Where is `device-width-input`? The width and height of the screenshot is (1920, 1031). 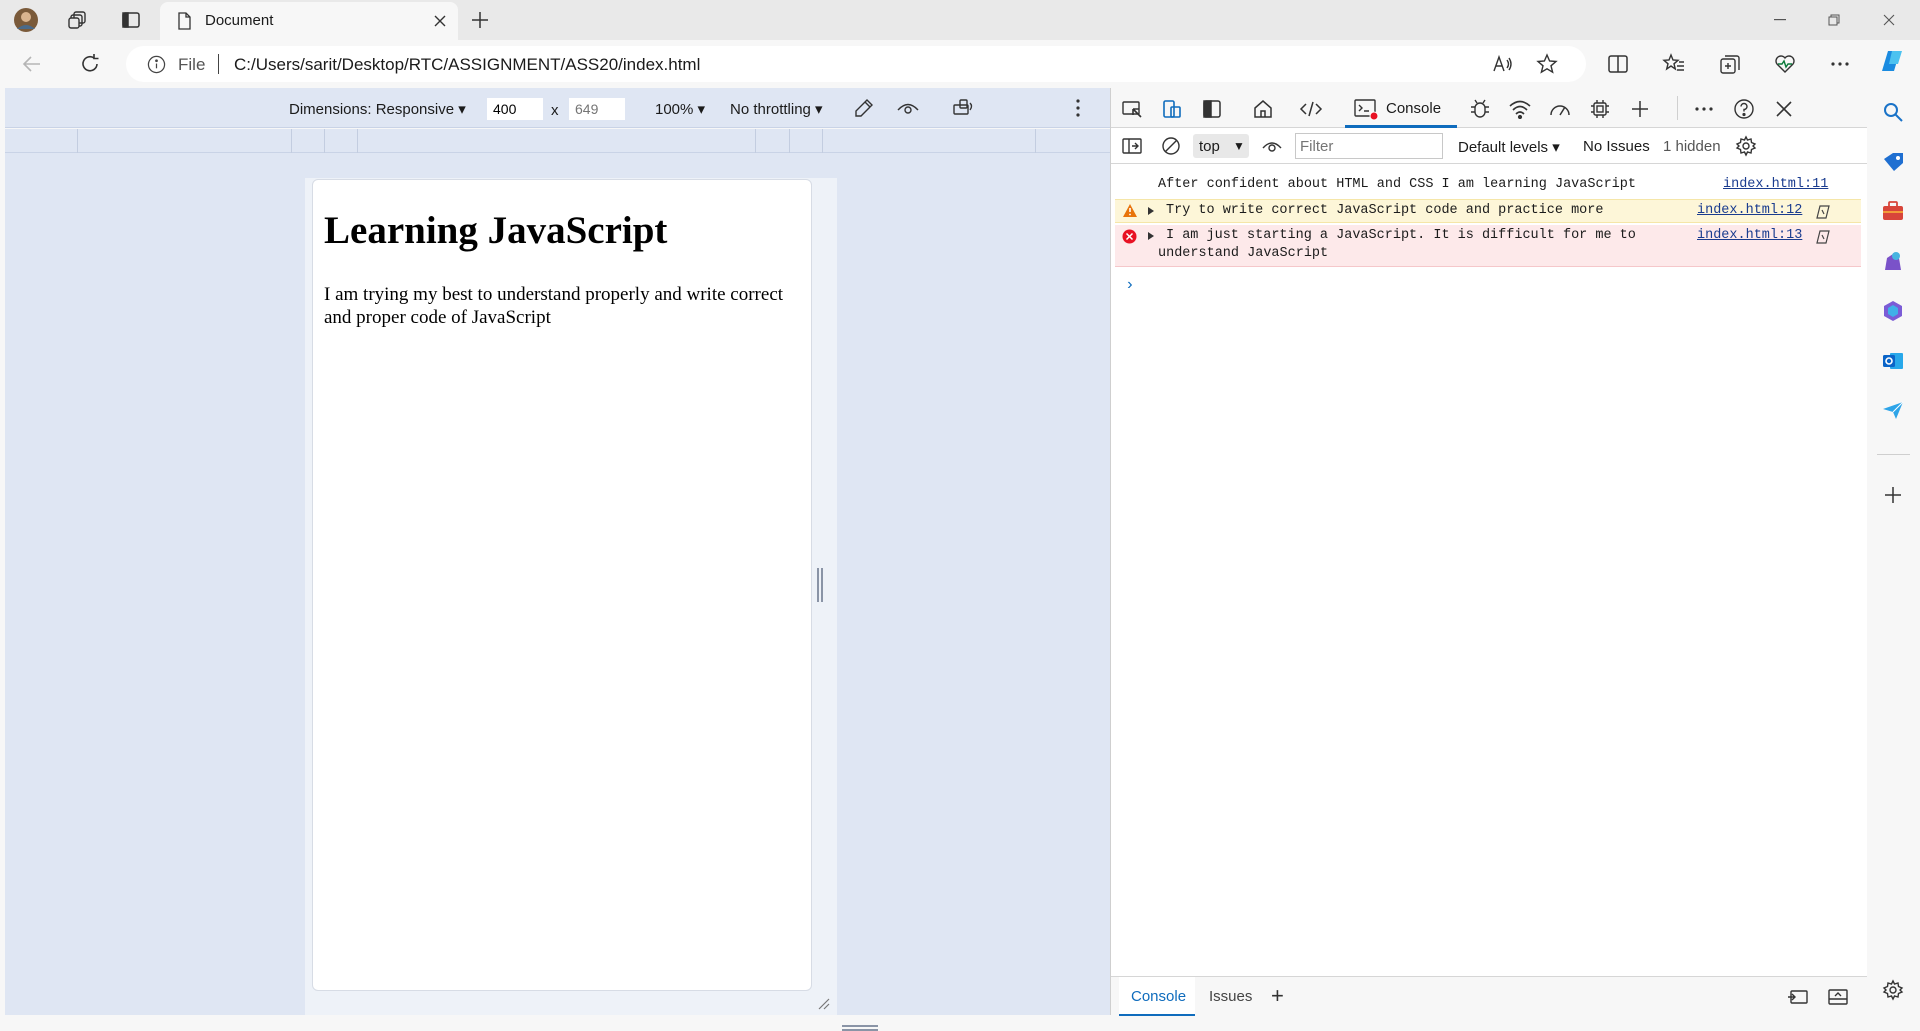
device-width-input is located at coordinates (515, 109).